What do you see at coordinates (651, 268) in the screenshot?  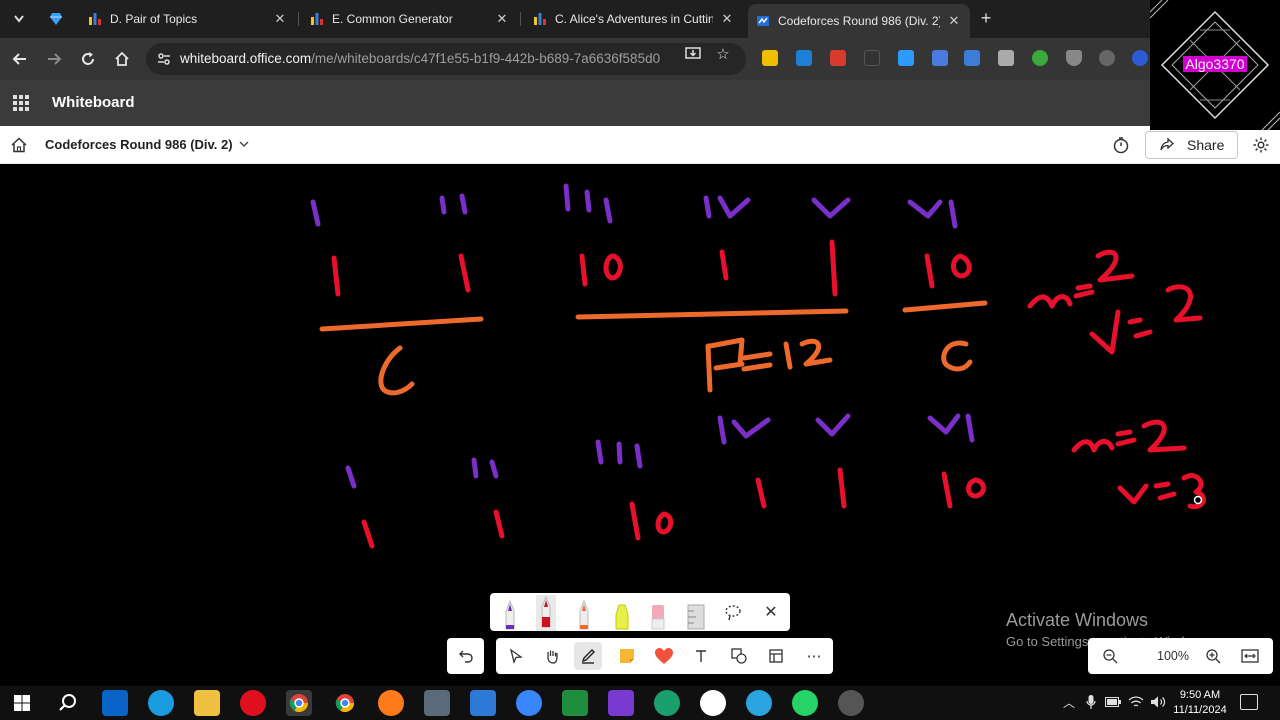 I see `ink-top-values` at bounding box center [651, 268].